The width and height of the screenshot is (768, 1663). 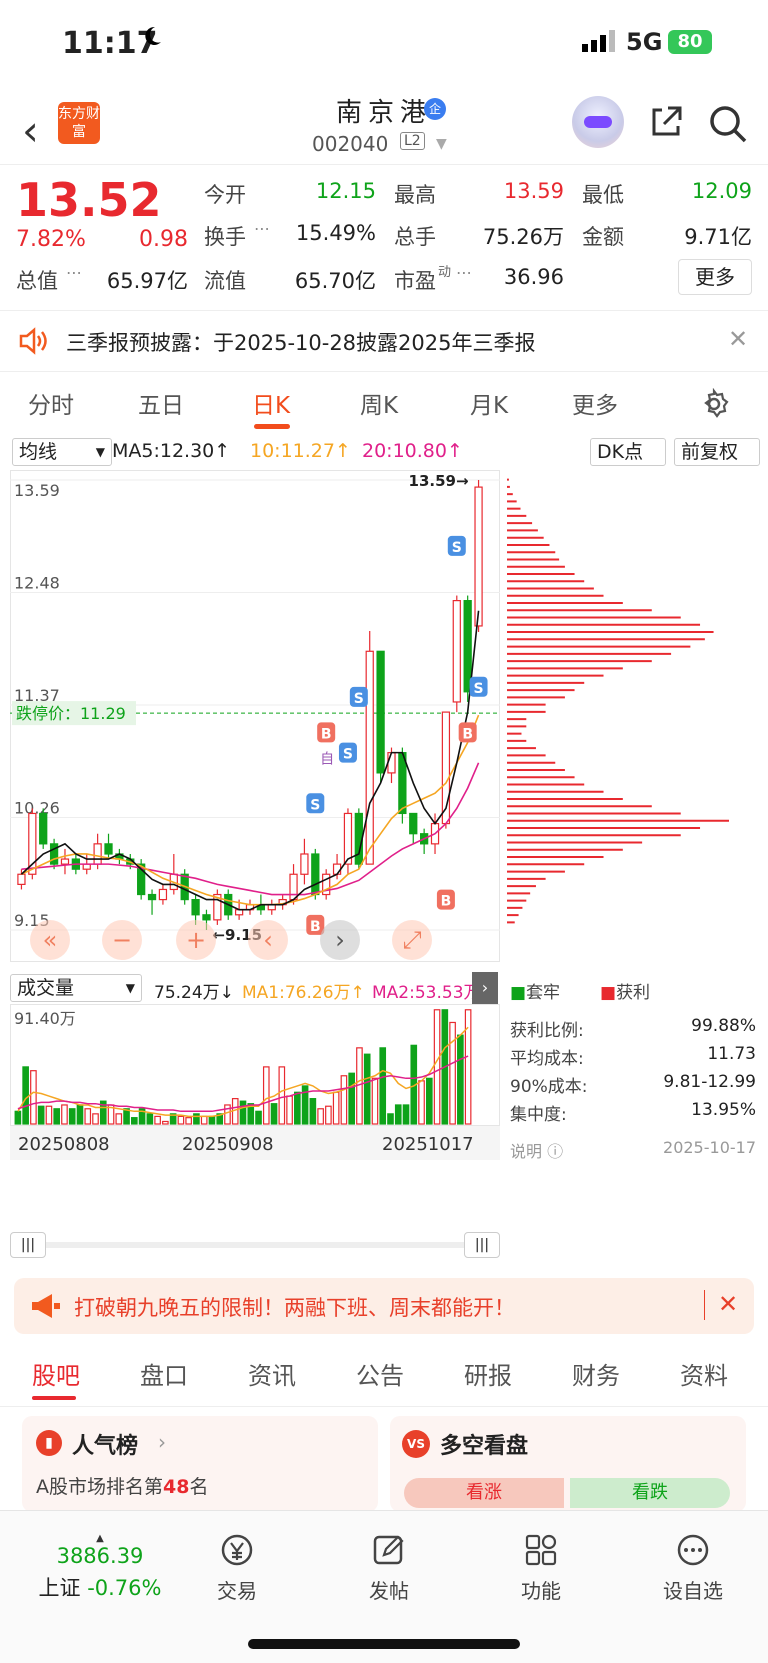 I want to click on volume-ma1: MA1:76.26万↑, so click(x=303, y=993).